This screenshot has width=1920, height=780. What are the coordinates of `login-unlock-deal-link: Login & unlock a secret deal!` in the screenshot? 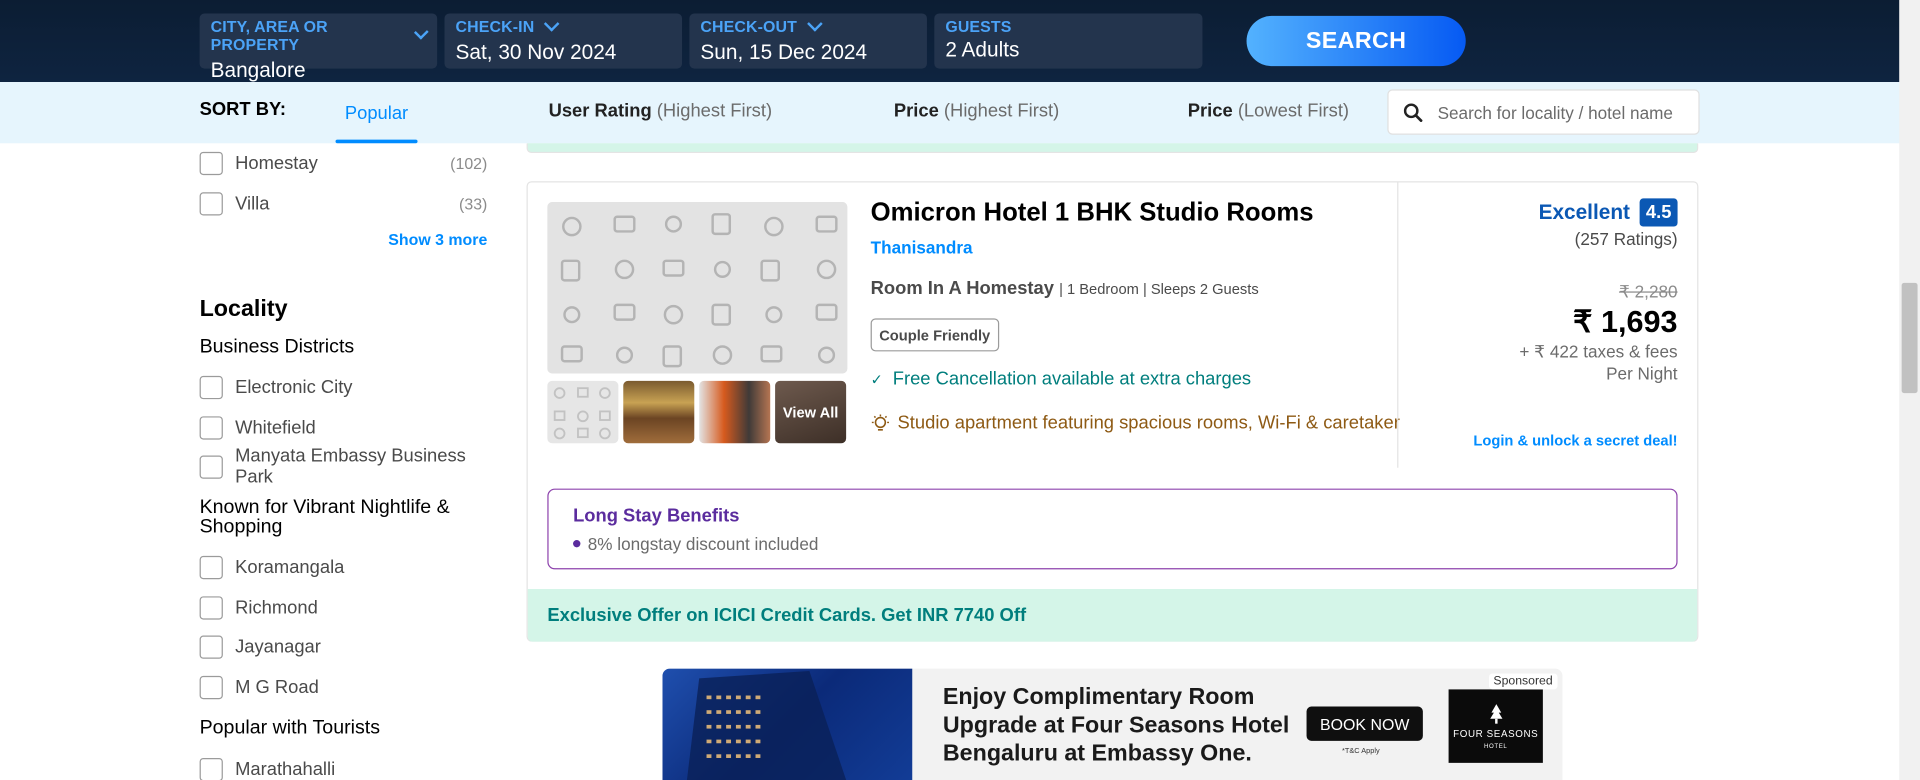 It's located at (1575, 440).